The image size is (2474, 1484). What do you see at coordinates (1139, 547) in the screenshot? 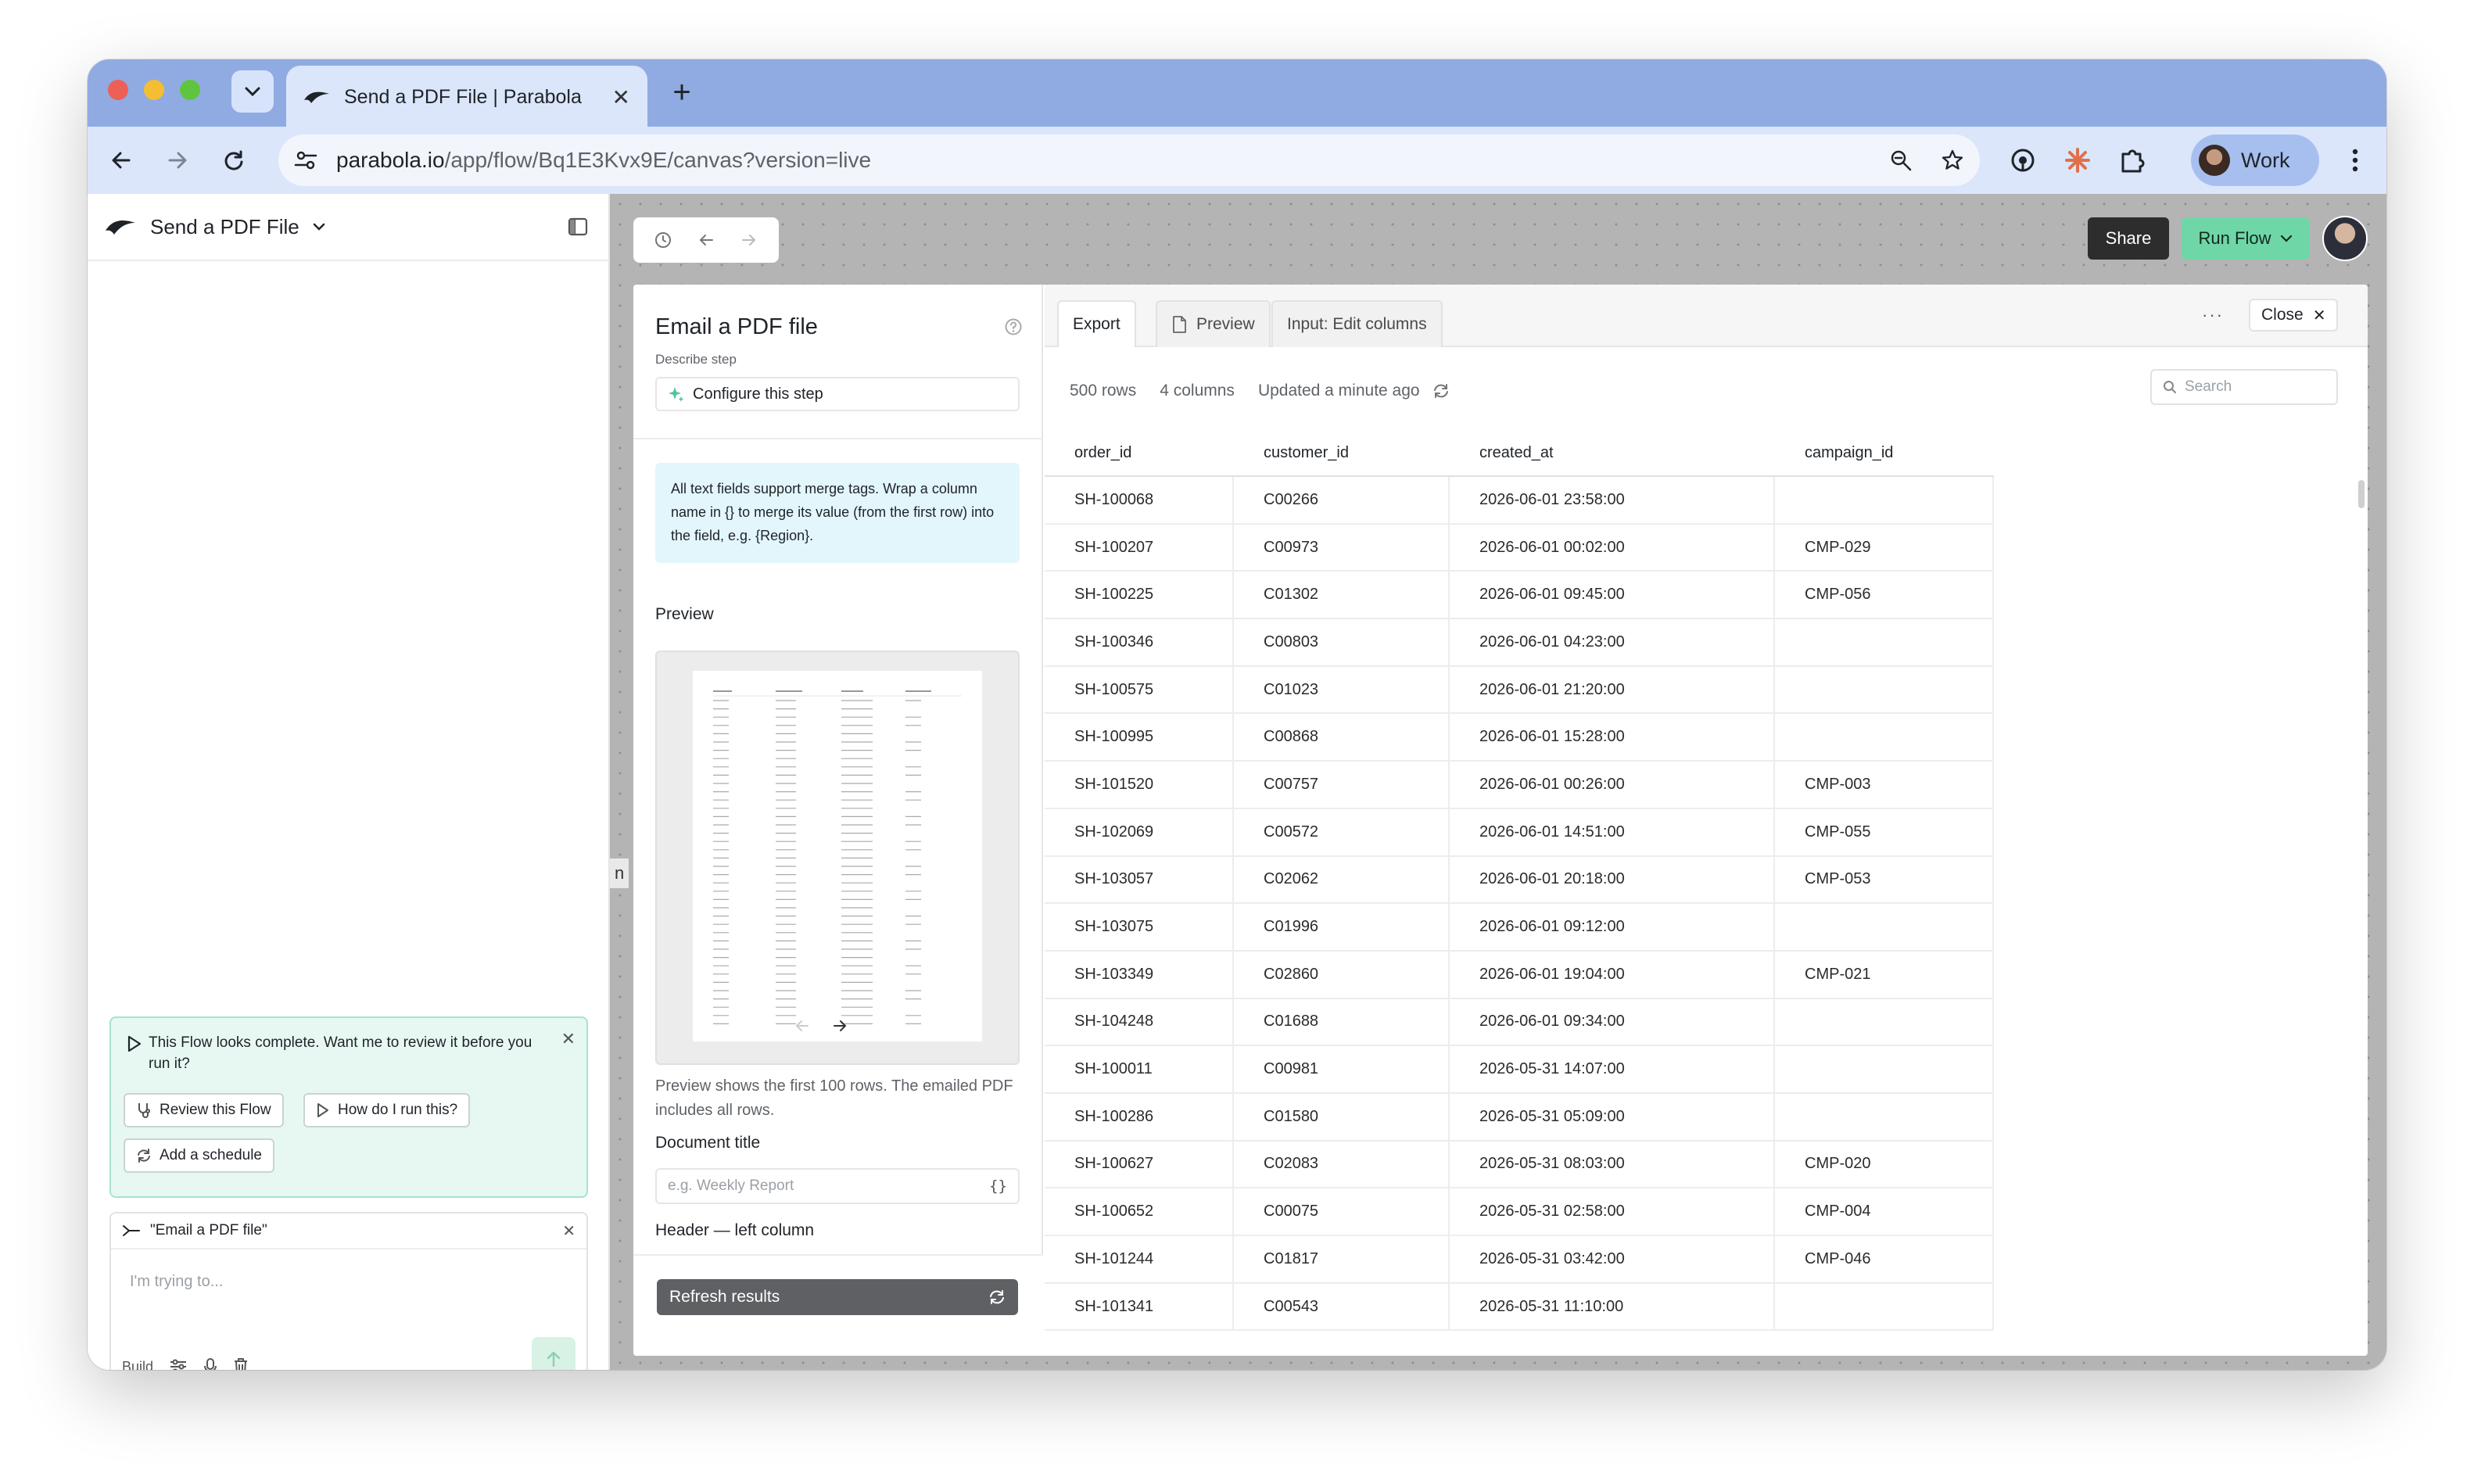
I see `table-cell: SH-100207` at bounding box center [1139, 547].